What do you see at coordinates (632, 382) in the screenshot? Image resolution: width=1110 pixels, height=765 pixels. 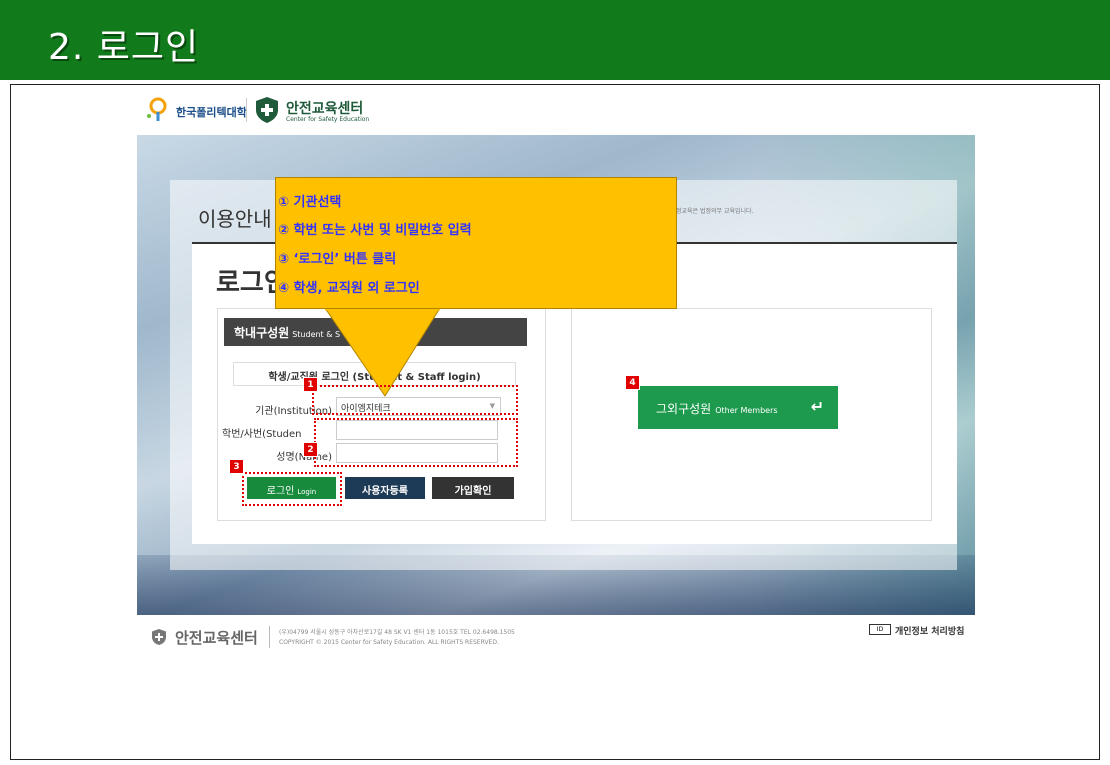 I see `marker-badge-4: 4` at bounding box center [632, 382].